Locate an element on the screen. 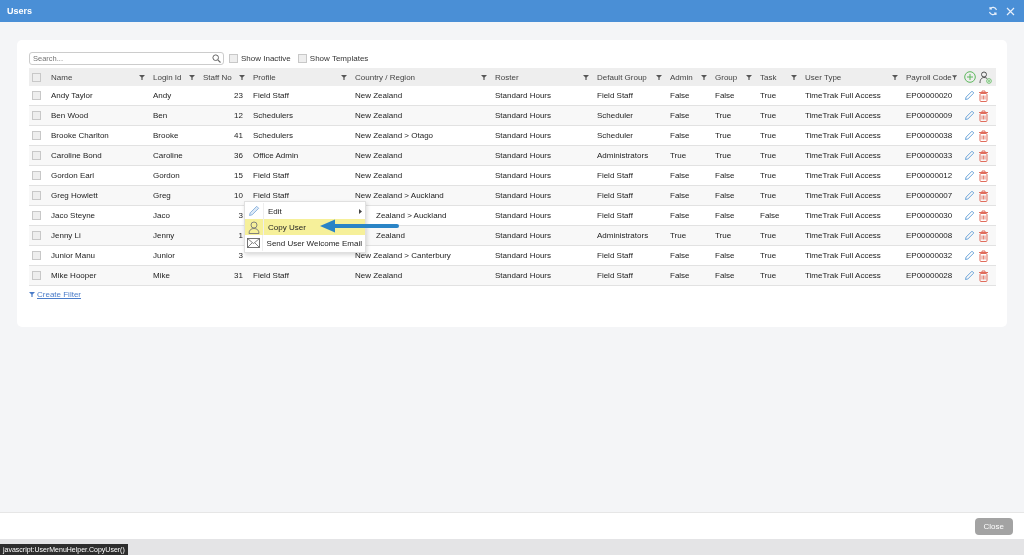 The height and width of the screenshot is (555, 1024). column-header: User Type is located at coordinates (823, 77).